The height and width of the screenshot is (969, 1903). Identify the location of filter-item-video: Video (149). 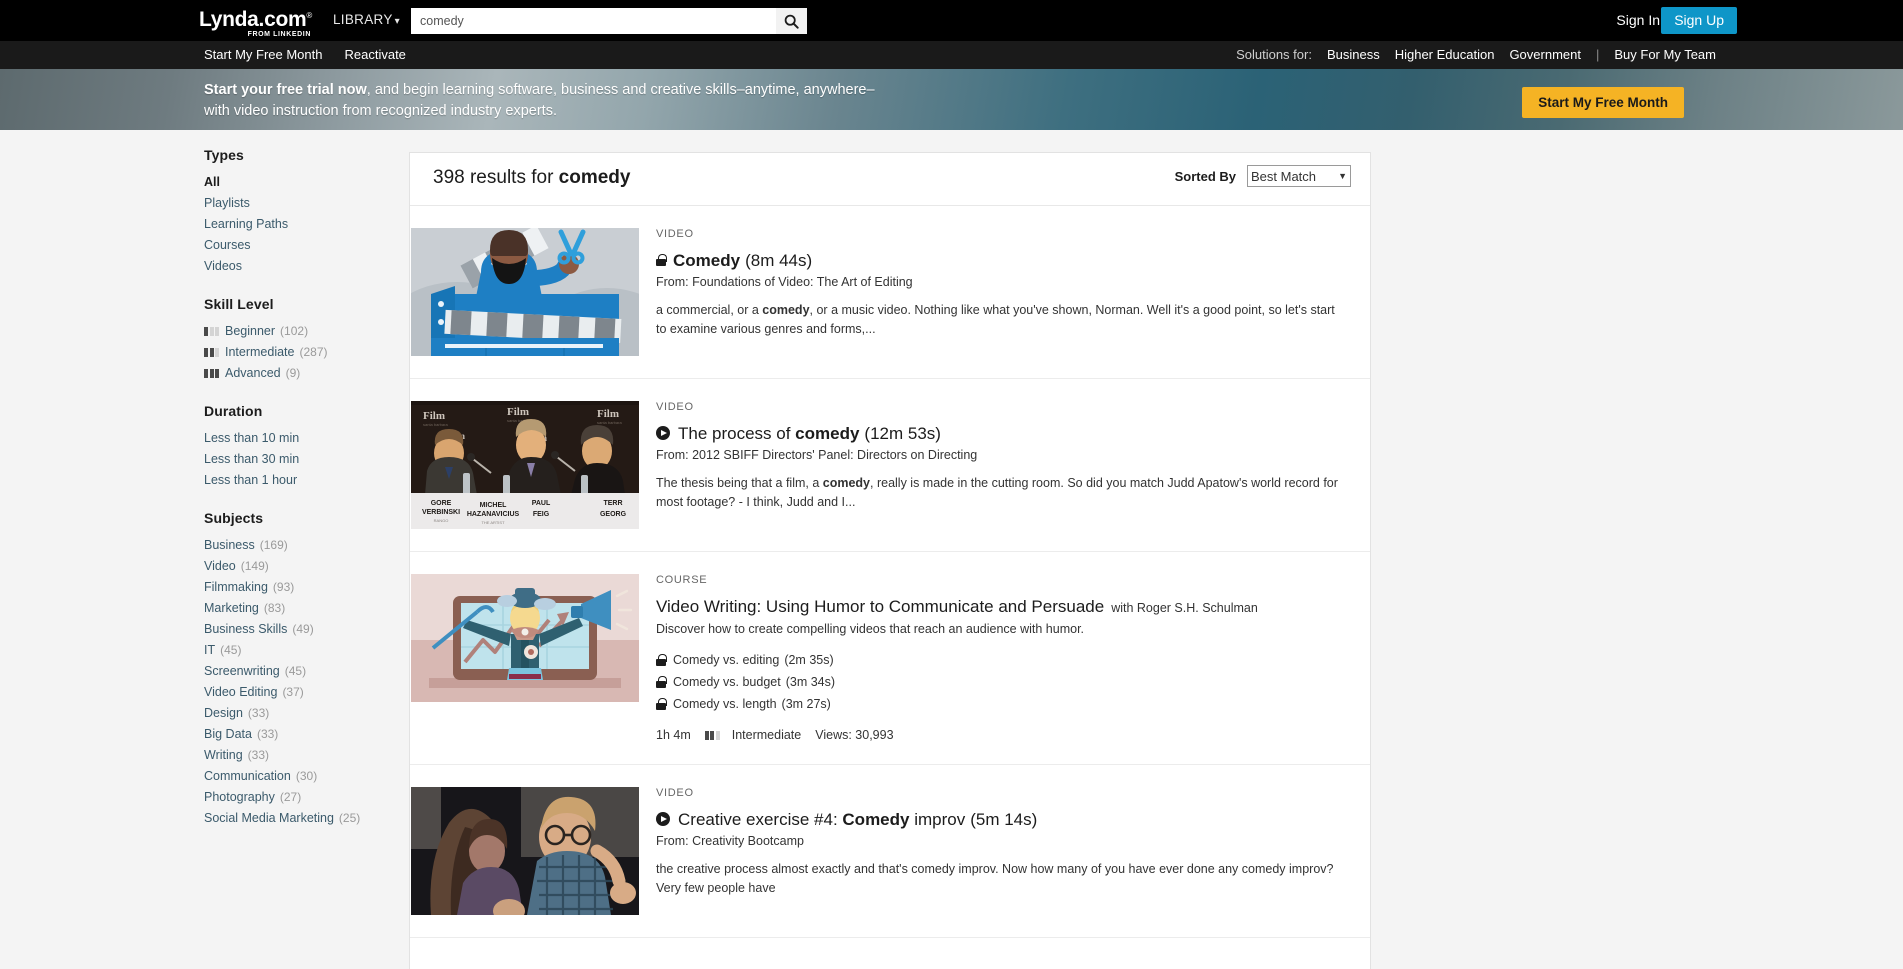
(299, 566).